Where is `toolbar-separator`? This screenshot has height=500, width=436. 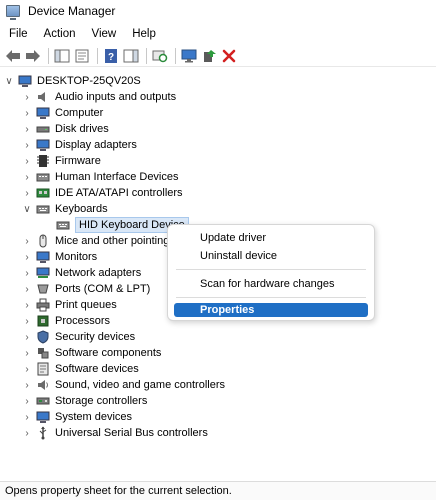 toolbar-separator is located at coordinates (175, 55).